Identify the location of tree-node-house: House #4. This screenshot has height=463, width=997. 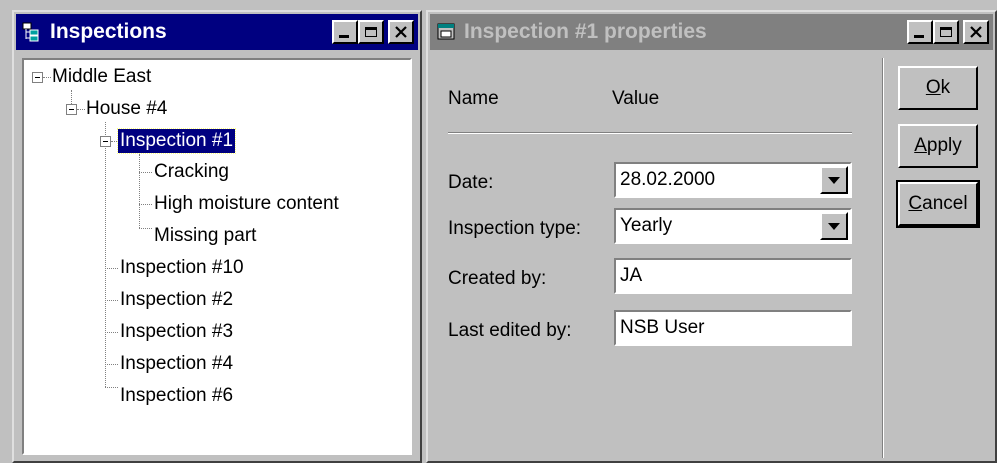
(126, 109).